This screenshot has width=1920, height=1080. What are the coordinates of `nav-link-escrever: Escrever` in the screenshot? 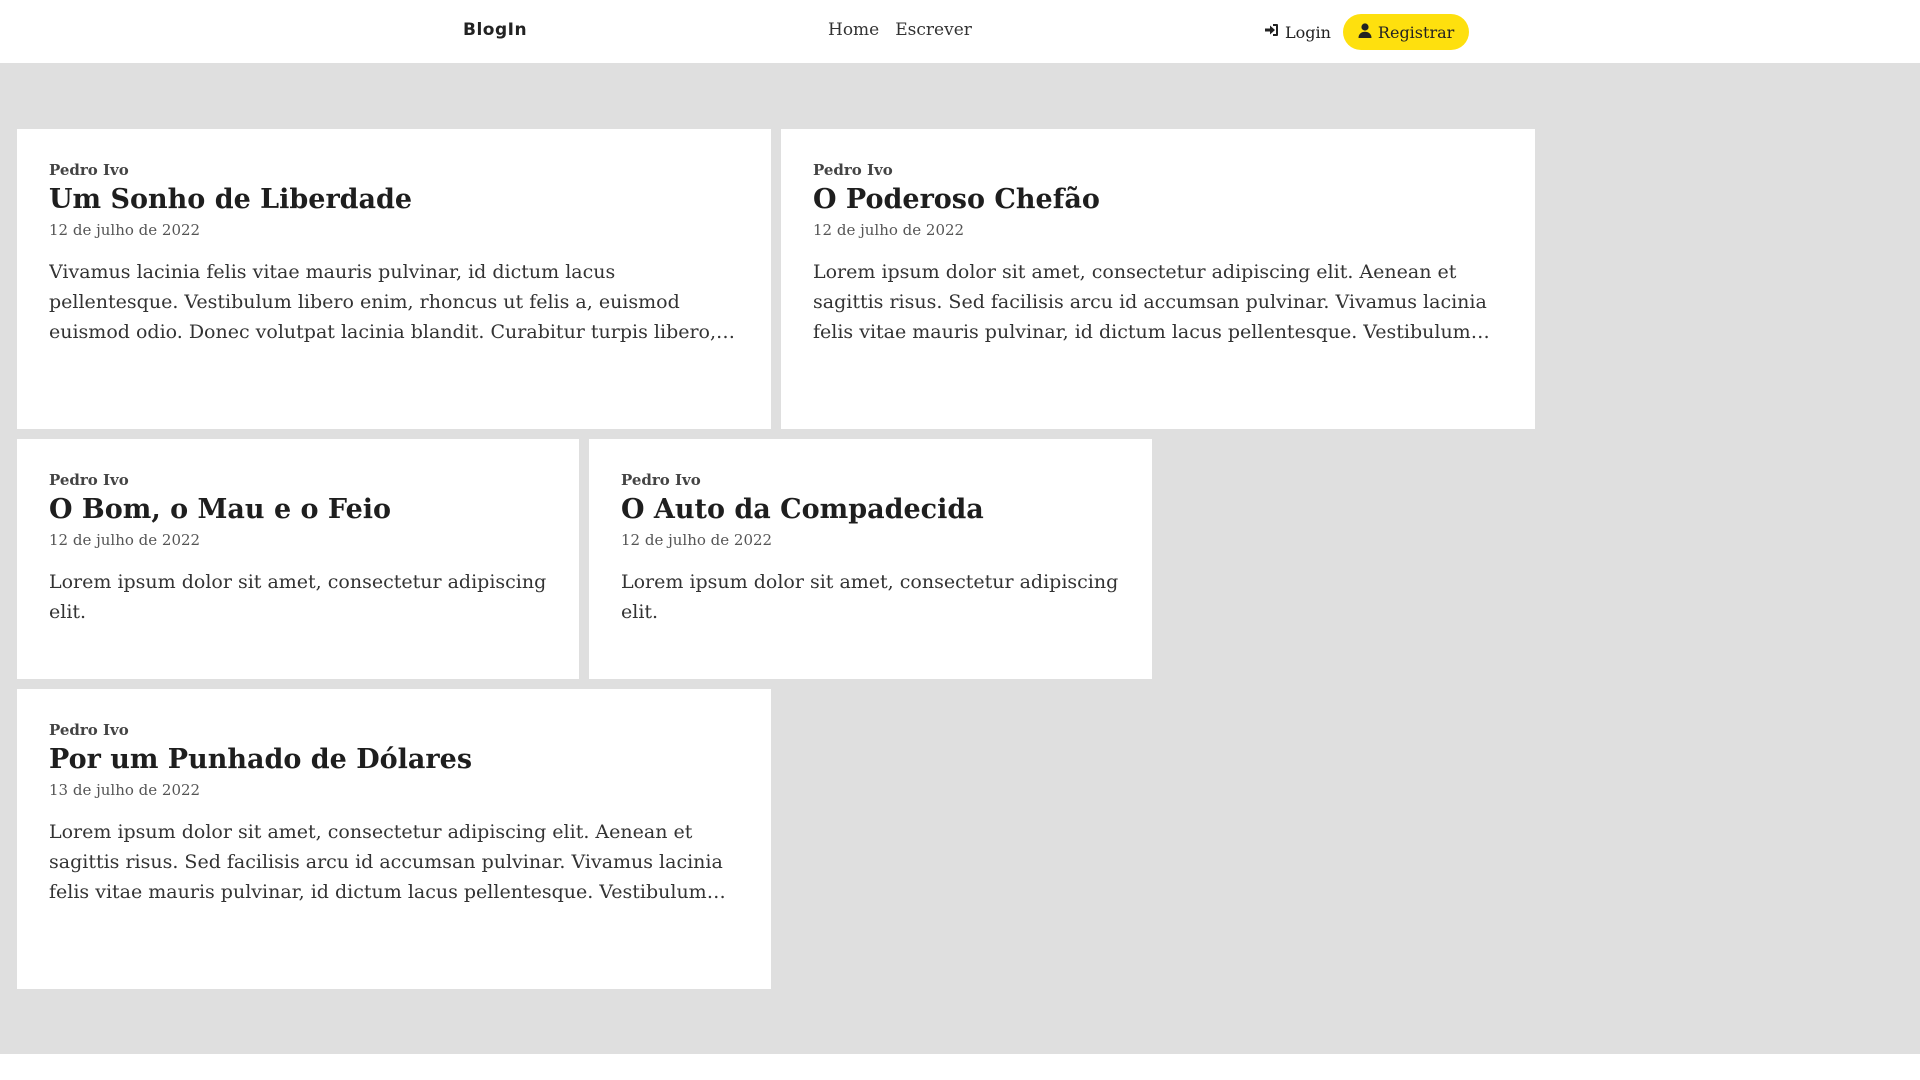 It's located at (933, 30).